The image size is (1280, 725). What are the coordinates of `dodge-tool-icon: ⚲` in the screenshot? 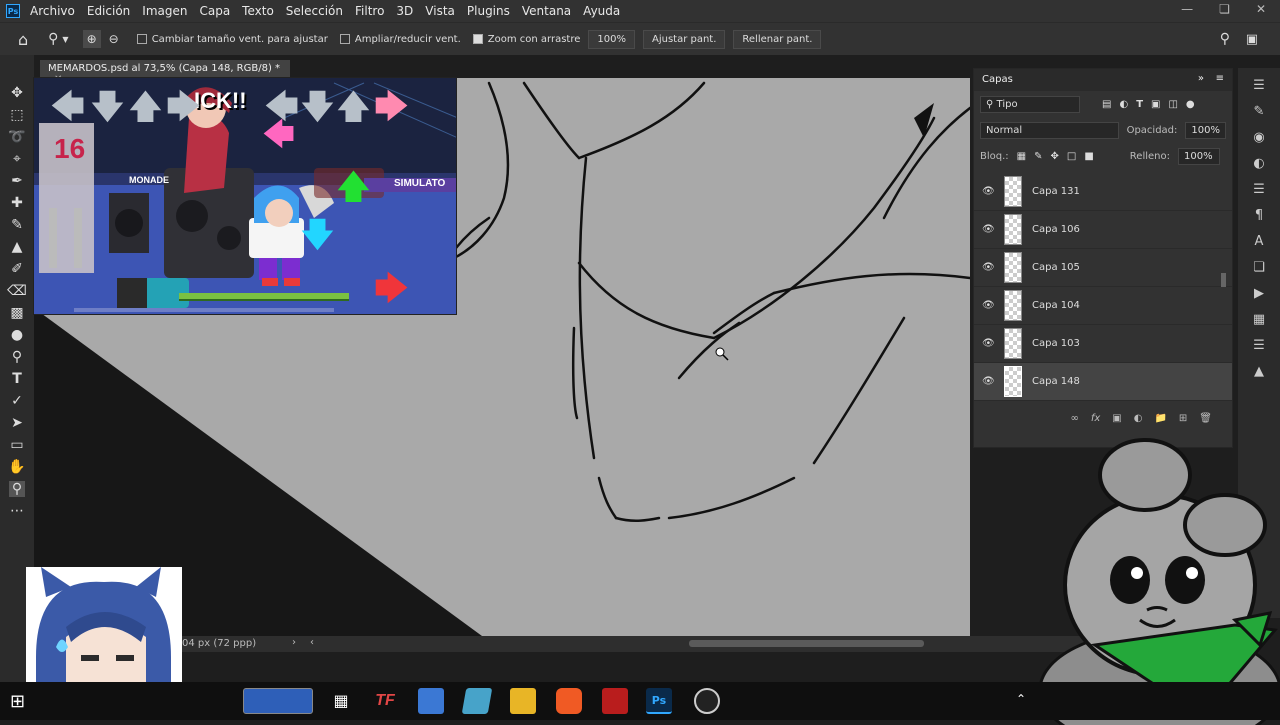 It's located at (17, 357).